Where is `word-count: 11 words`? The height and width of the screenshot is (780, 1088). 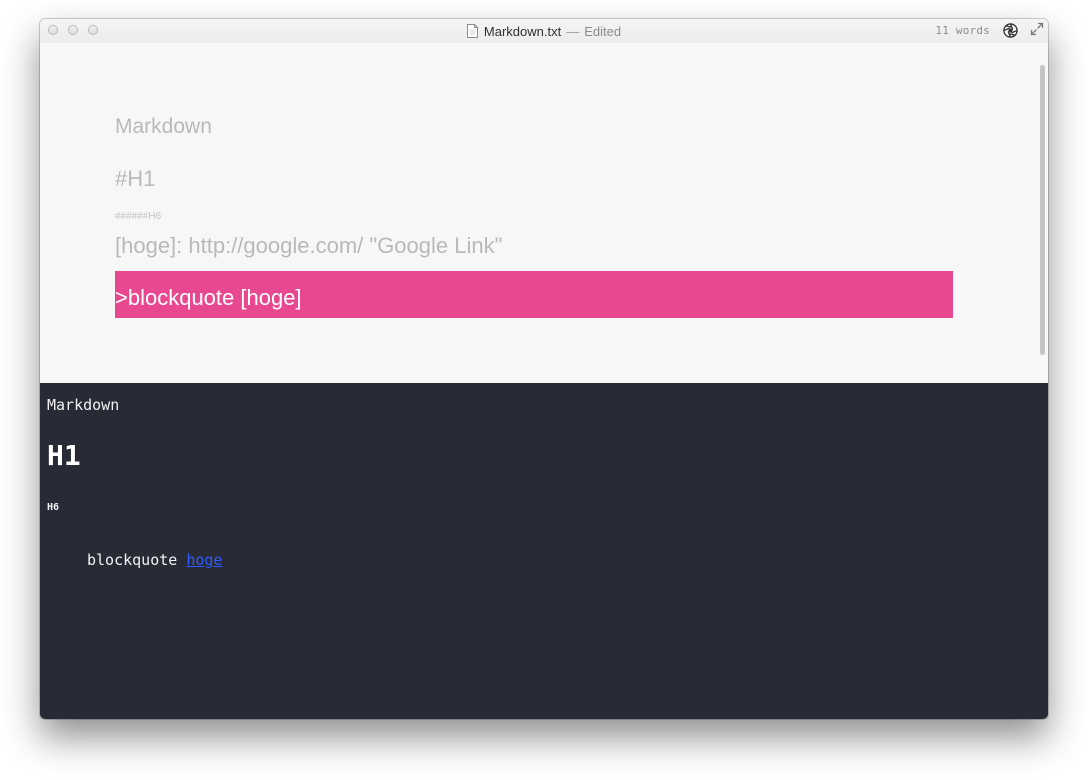 word-count: 11 words is located at coordinates (962, 30).